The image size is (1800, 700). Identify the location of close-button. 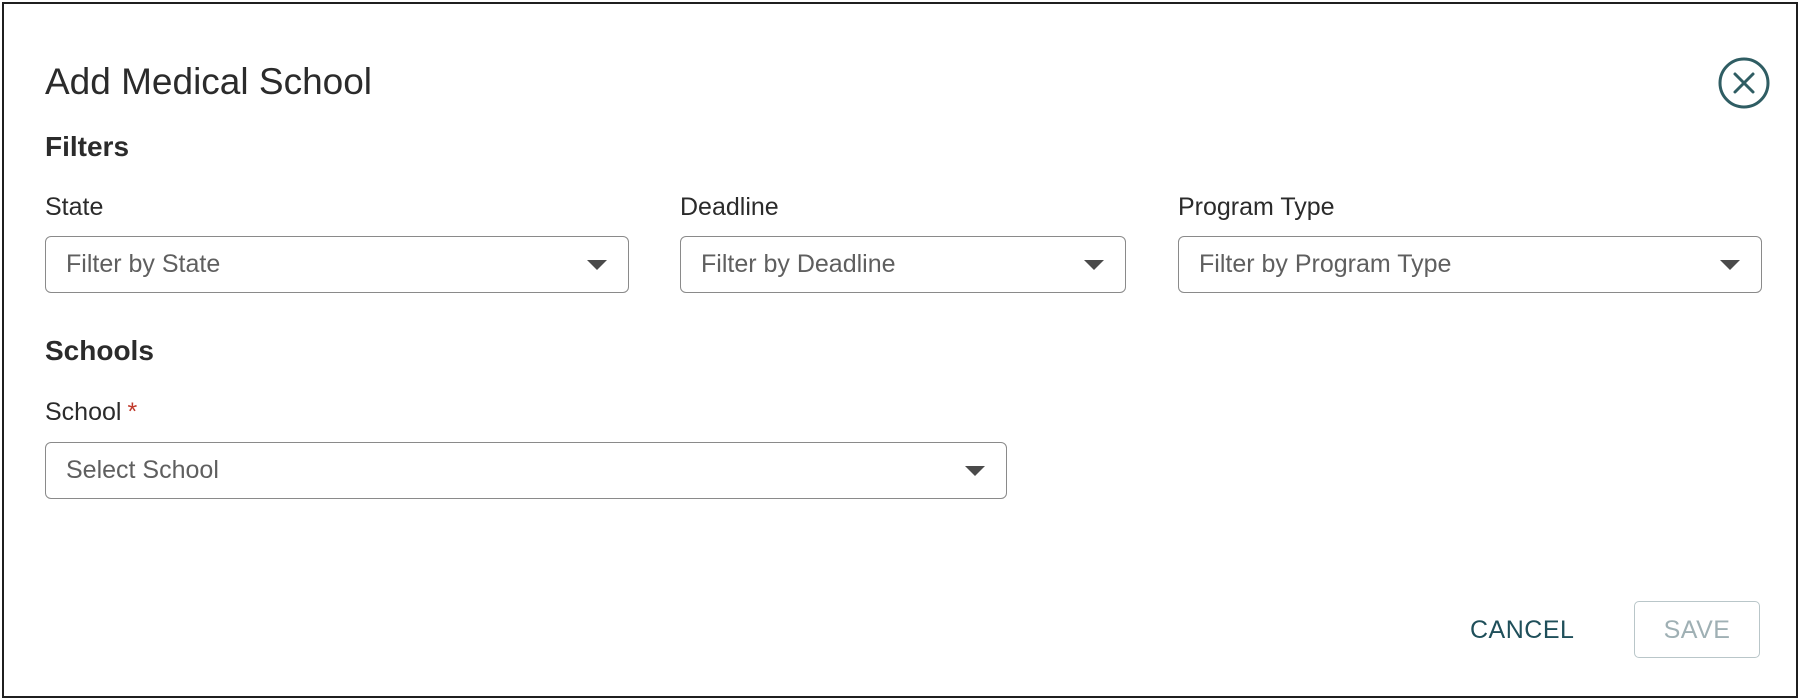
(1744, 83).